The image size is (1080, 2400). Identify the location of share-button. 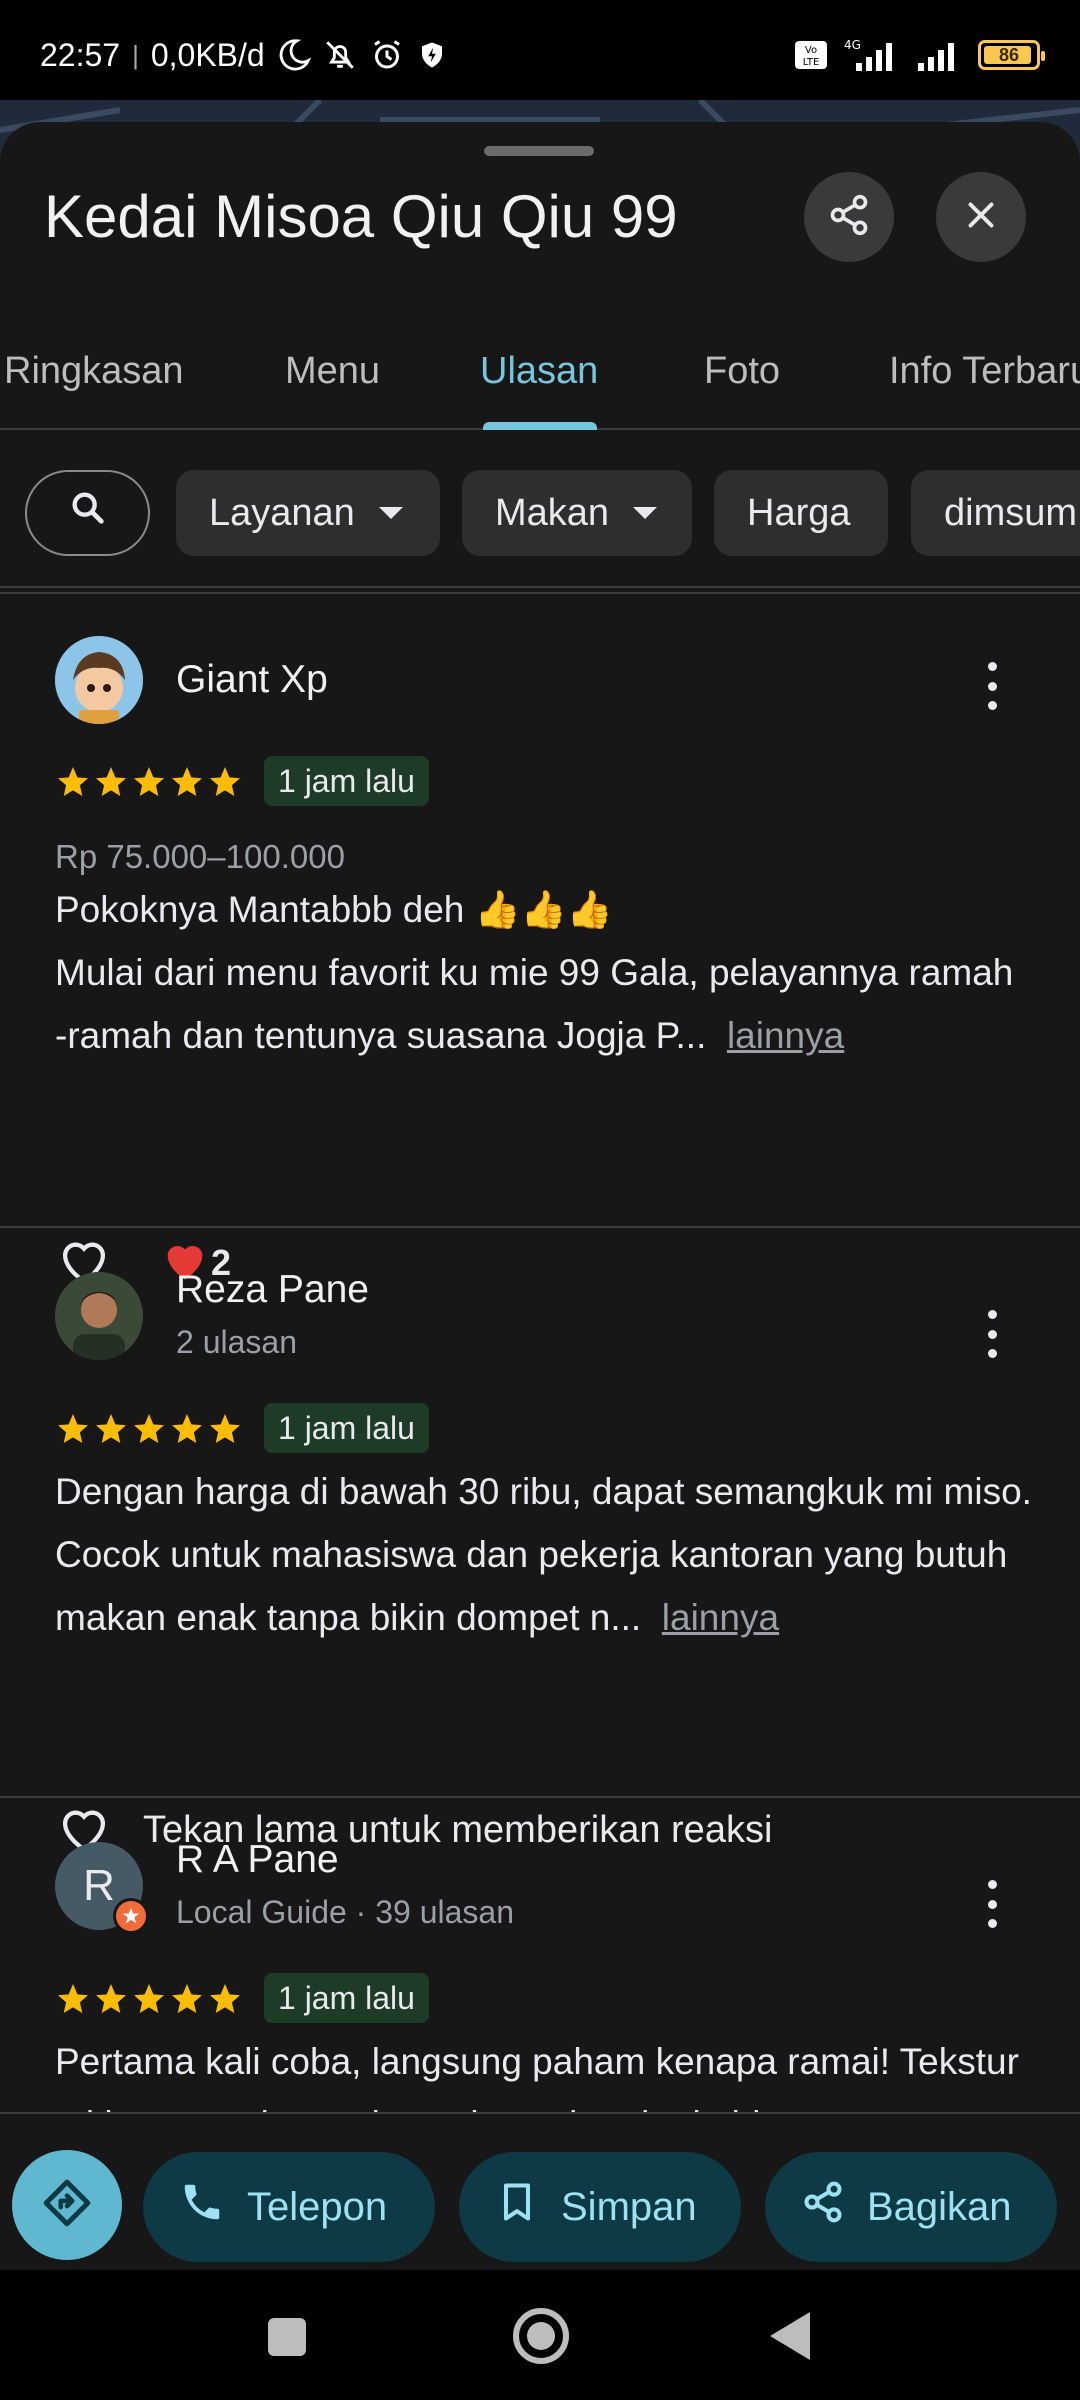
(849, 217).